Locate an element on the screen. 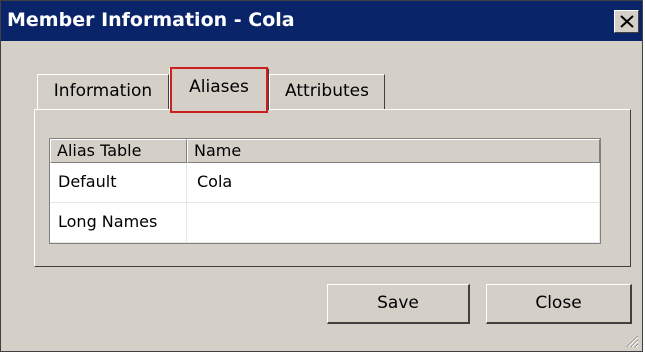  tab-information: Information is located at coordinates (103, 92).